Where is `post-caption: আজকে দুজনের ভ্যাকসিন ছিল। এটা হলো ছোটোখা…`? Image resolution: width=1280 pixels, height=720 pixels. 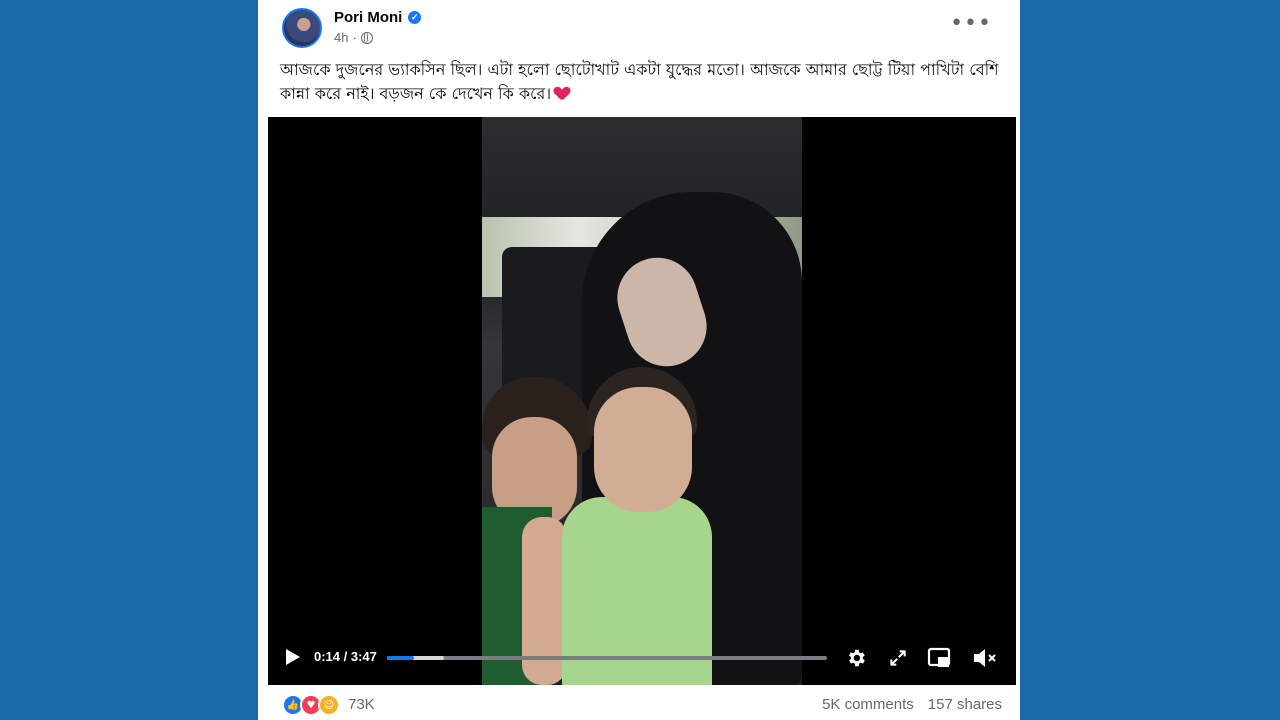 post-caption: আজকে দুজনের ভ্যাকসিন ছিল। এটা হলো ছোটোখা… is located at coordinates (640, 82).